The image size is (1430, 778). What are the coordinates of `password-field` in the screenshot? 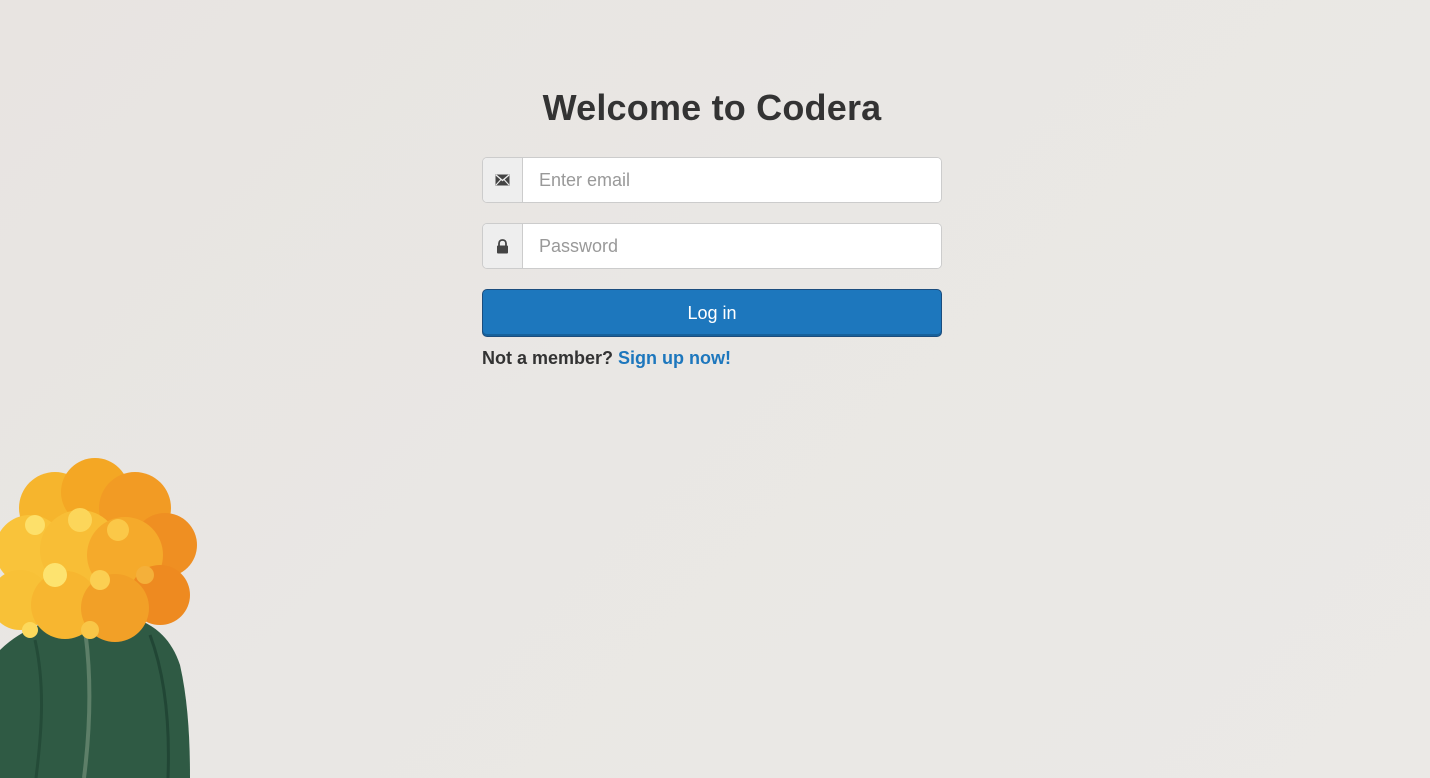 It's located at (732, 246).